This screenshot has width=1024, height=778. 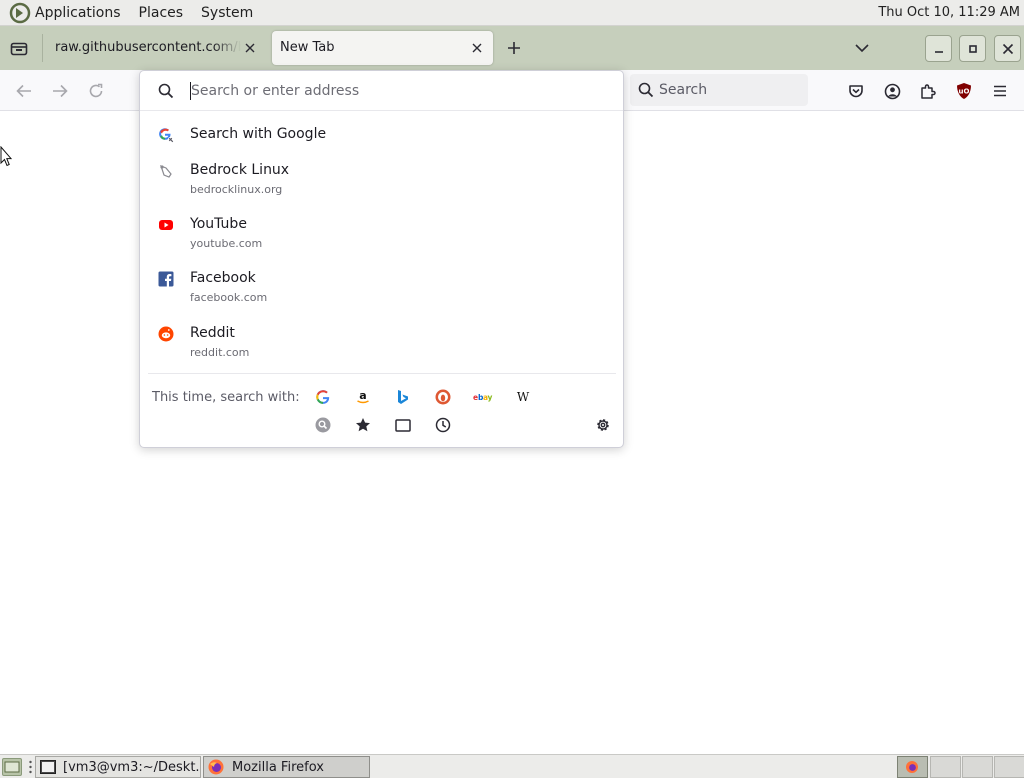 I want to click on task-label: Mozilla Firefox, so click(x=278, y=767).